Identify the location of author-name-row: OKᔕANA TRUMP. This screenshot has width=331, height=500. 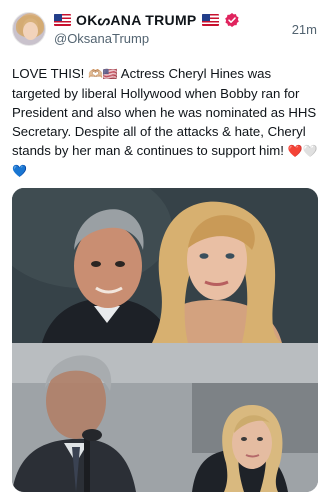
(147, 20).